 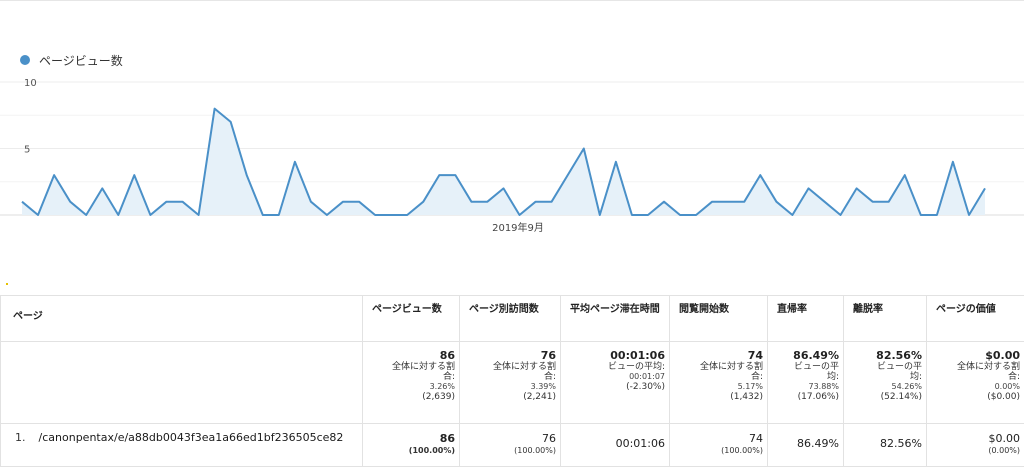 I want to click on row-page-value-cell: $0.00 (0.00%), so click(x=975, y=445).